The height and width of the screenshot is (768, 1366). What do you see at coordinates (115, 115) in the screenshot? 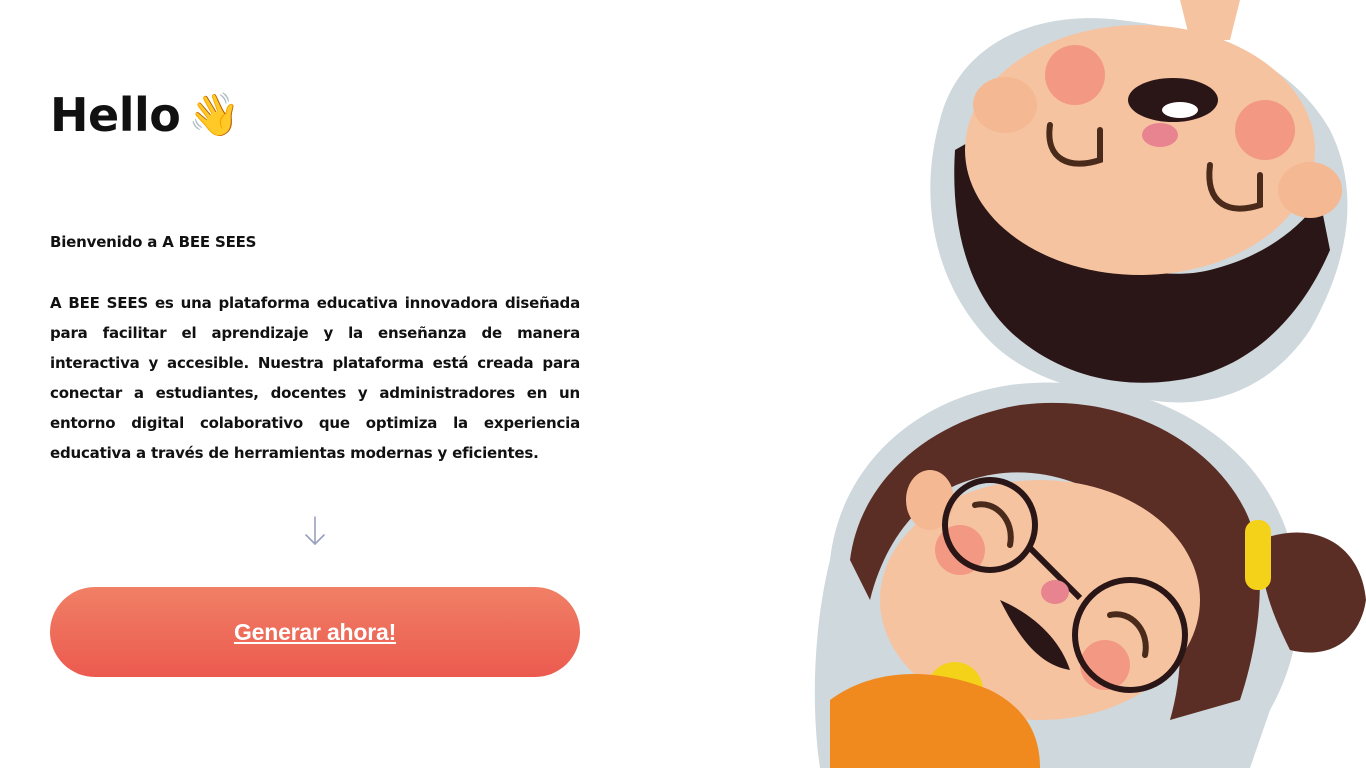
I see `greeting-text: Hello` at bounding box center [115, 115].